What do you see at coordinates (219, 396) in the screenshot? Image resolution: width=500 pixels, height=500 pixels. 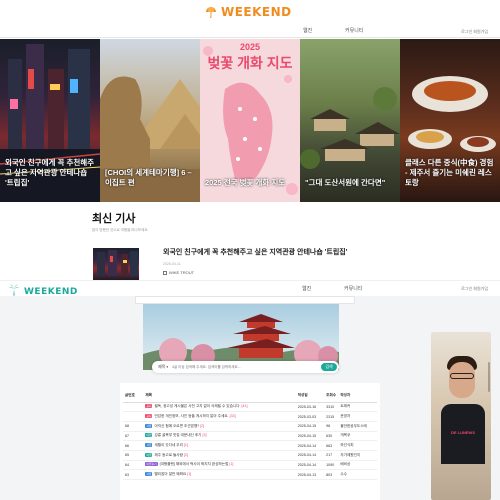 I see `col-title: 제목` at bounding box center [219, 396].